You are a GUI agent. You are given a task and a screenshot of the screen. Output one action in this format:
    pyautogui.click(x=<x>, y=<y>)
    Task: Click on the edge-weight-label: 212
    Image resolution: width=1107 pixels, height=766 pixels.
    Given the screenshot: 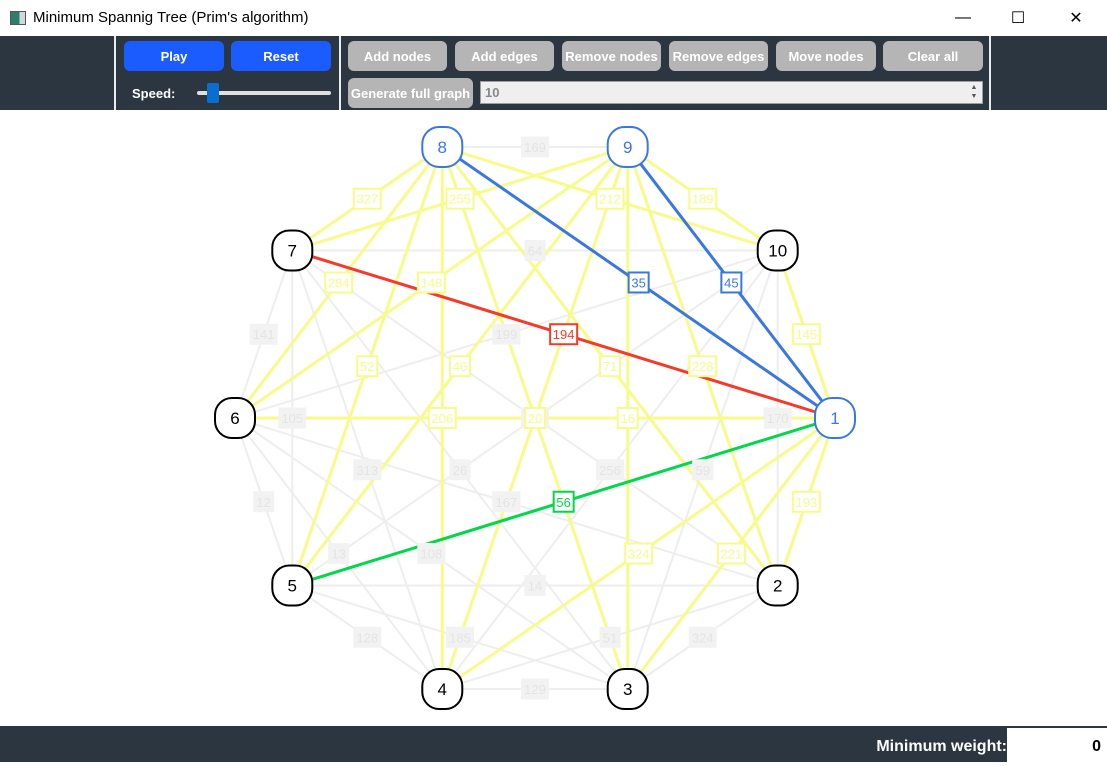 What is the action you would take?
    pyautogui.click(x=610, y=198)
    